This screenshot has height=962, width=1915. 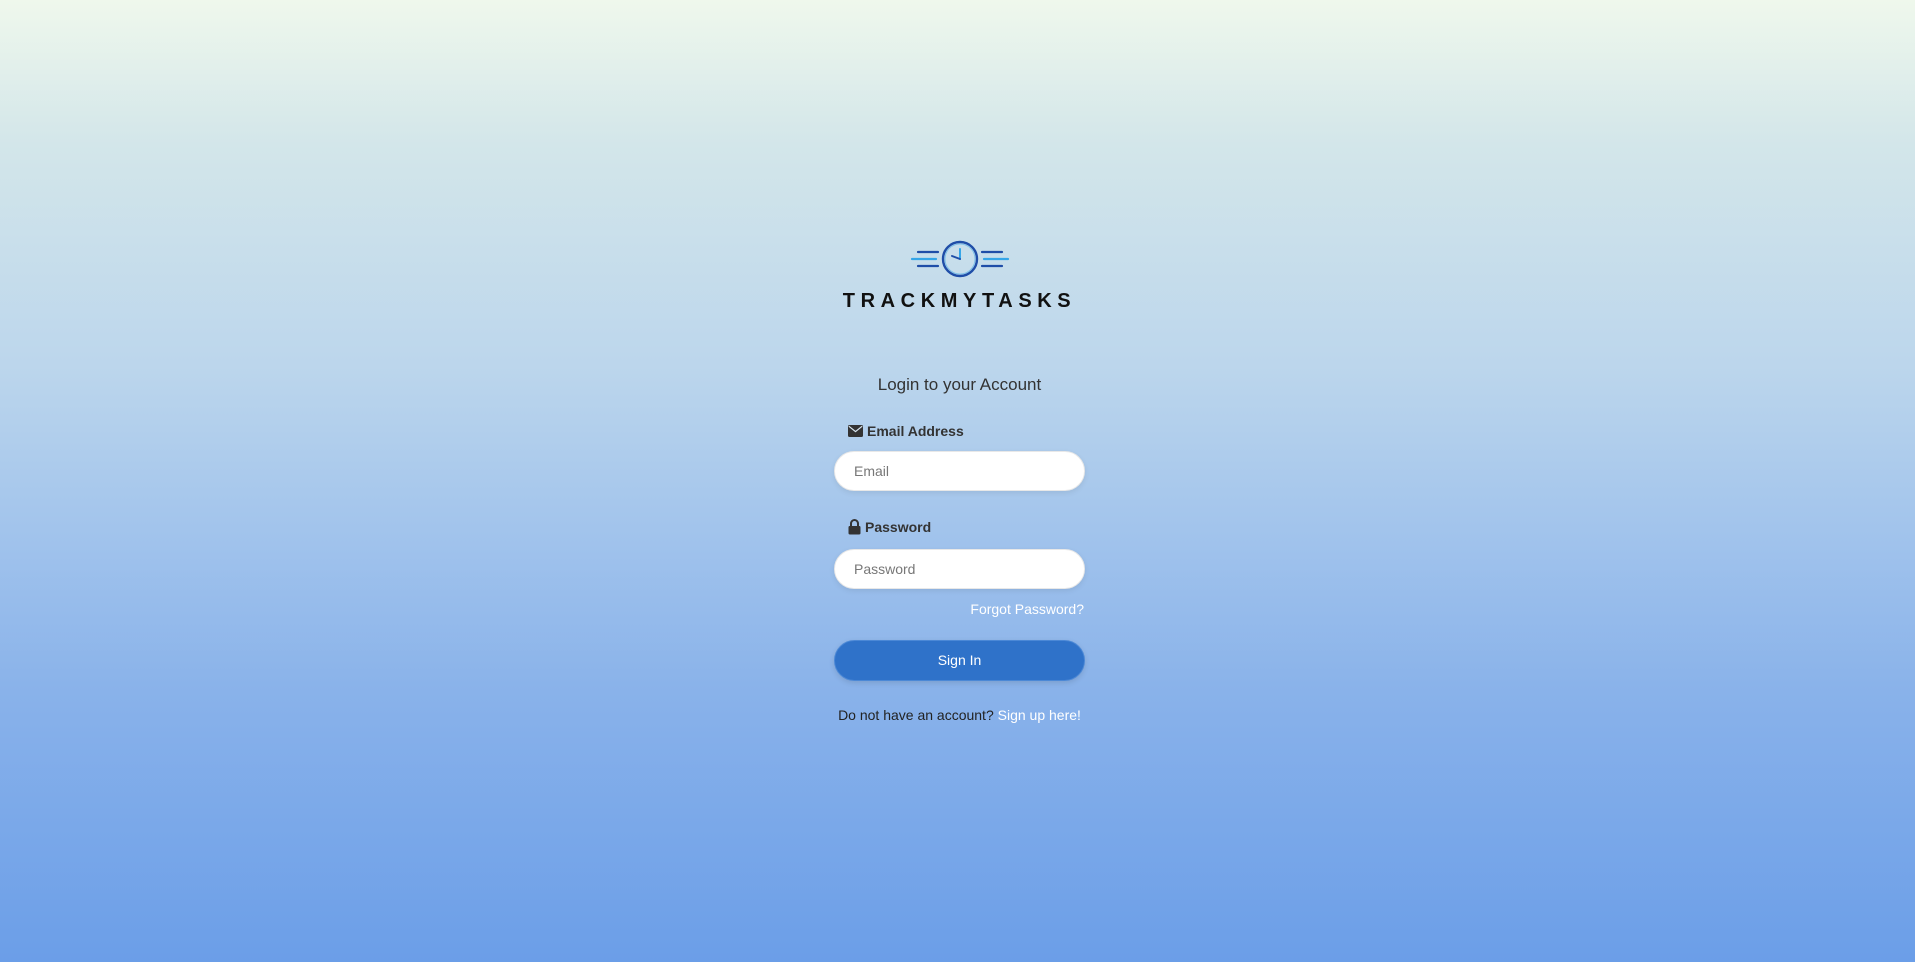 What do you see at coordinates (959, 301) in the screenshot?
I see `brand-name: TRACKMYTASKS` at bounding box center [959, 301].